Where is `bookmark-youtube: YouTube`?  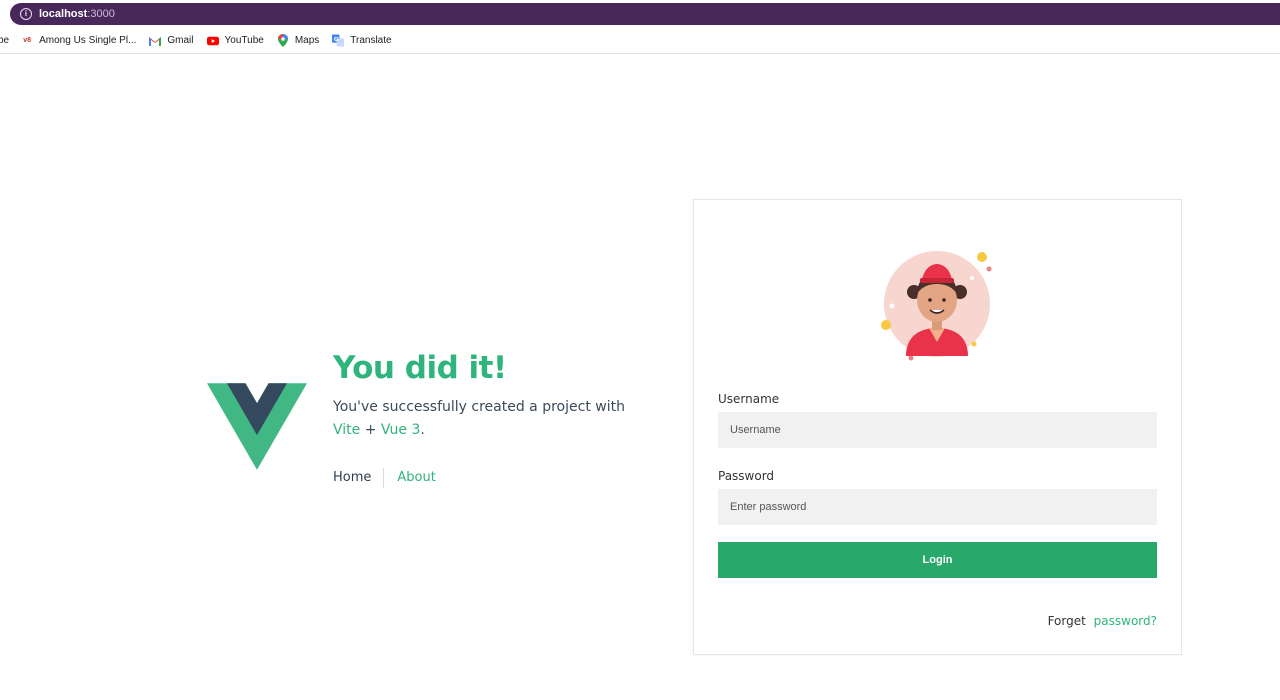 bookmark-youtube: YouTube is located at coordinates (235, 41).